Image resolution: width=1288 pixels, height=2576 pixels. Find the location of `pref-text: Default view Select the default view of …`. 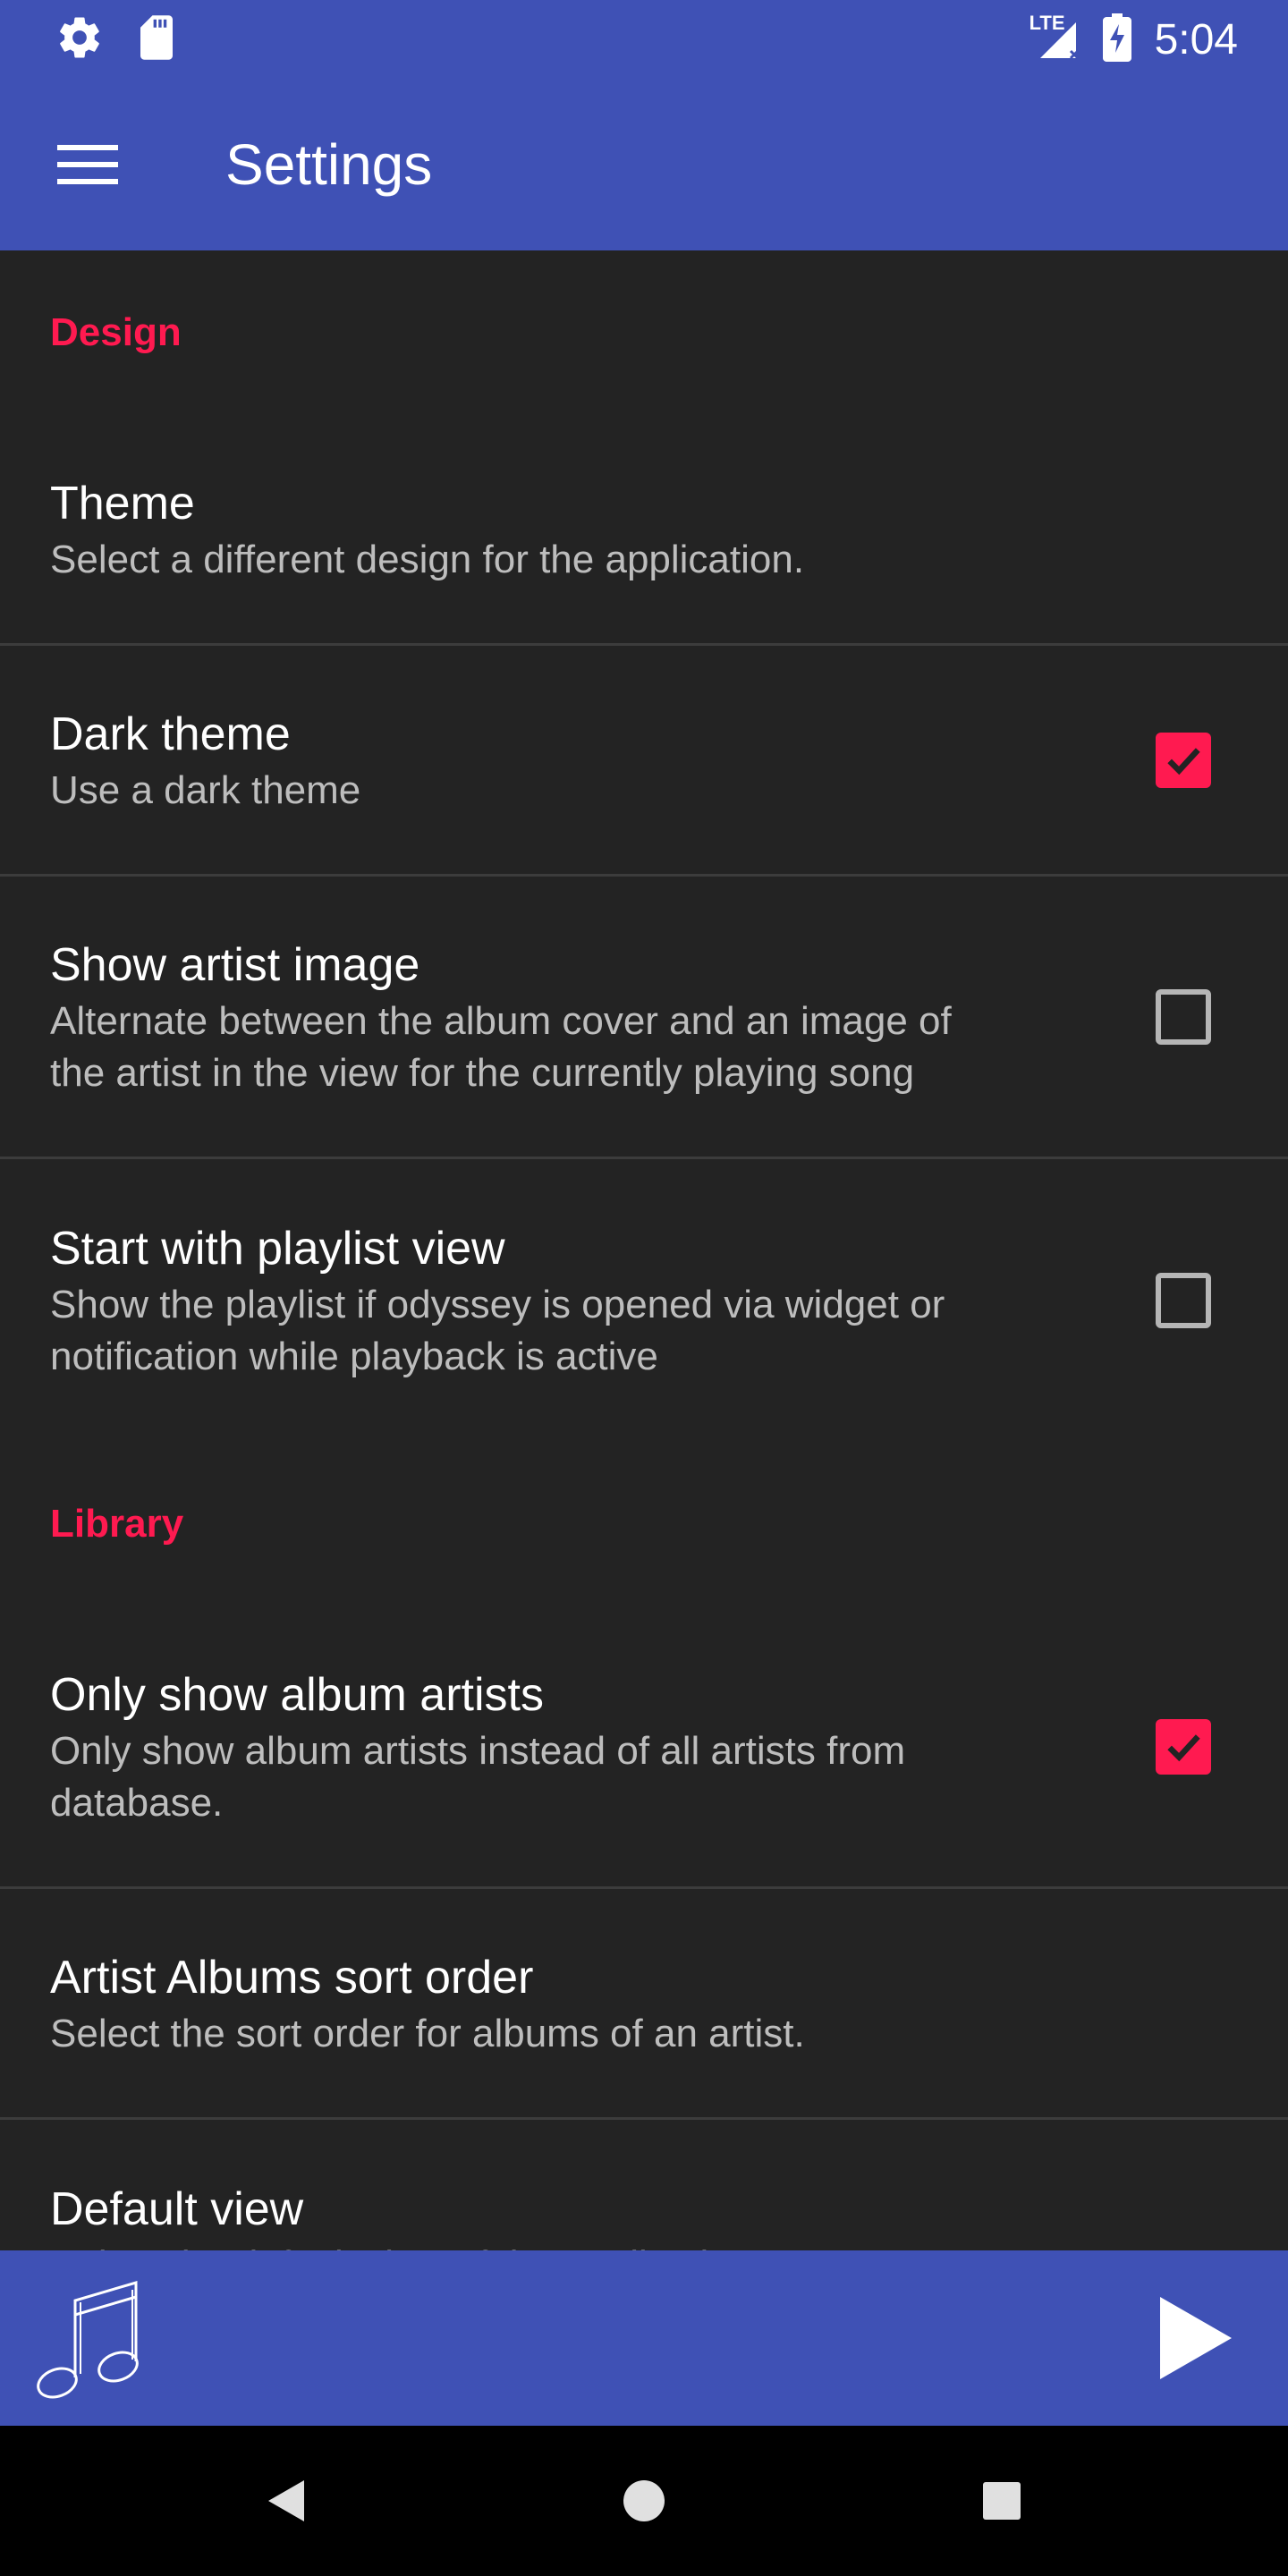

pref-text: Default view Select the default view of … is located at coordinates (644, 2214).